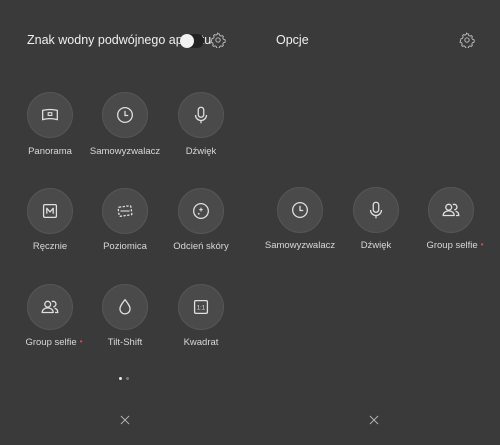 This screenshot has height=445, width=500. Describe the element at coordinates (127, 378) in the screenshot. I see `page-indicator-inactive` at that location.